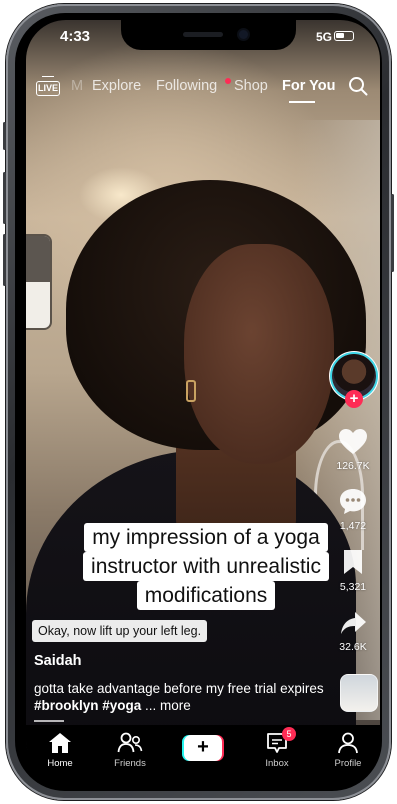 Image resolution: width=397 pixels, height=804 pixels. What do you see at coordinates (277, 750) in the screenshot?
I see `tab-inbox: Inbox` at bounding box center [277, 750].